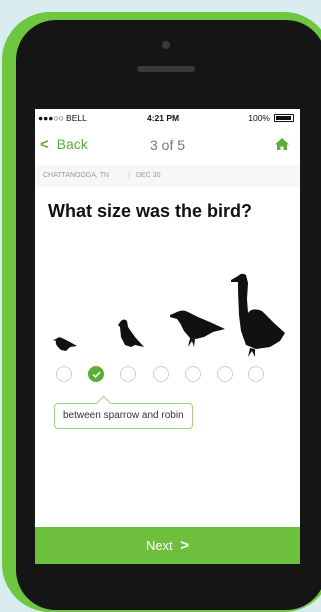 Image resolution: width=321 pixels, height=612 pixels. What do you see at coordinates (131, 333) in the screenshot?
I see `robin-icon` at bounding box center [131, 333].